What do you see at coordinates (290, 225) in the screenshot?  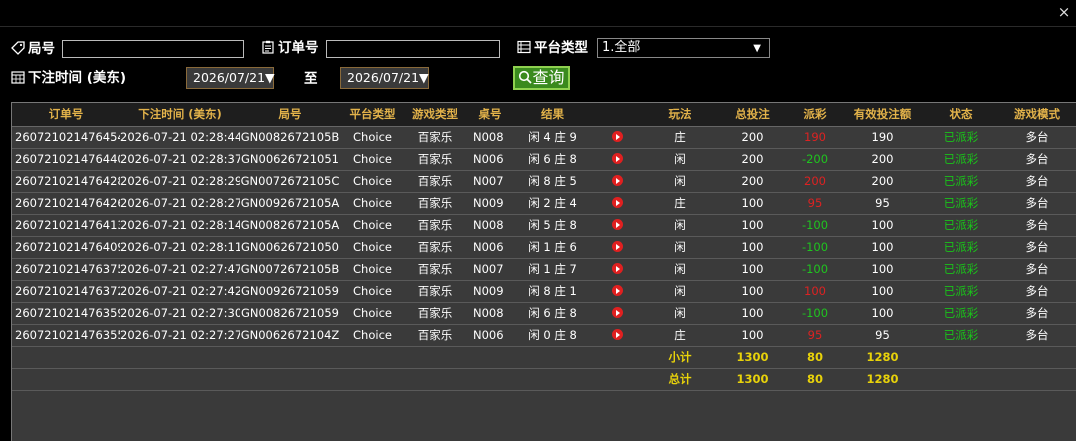 I see `table-cell-round: GN0082672105A` at bounding box center [290, 225].